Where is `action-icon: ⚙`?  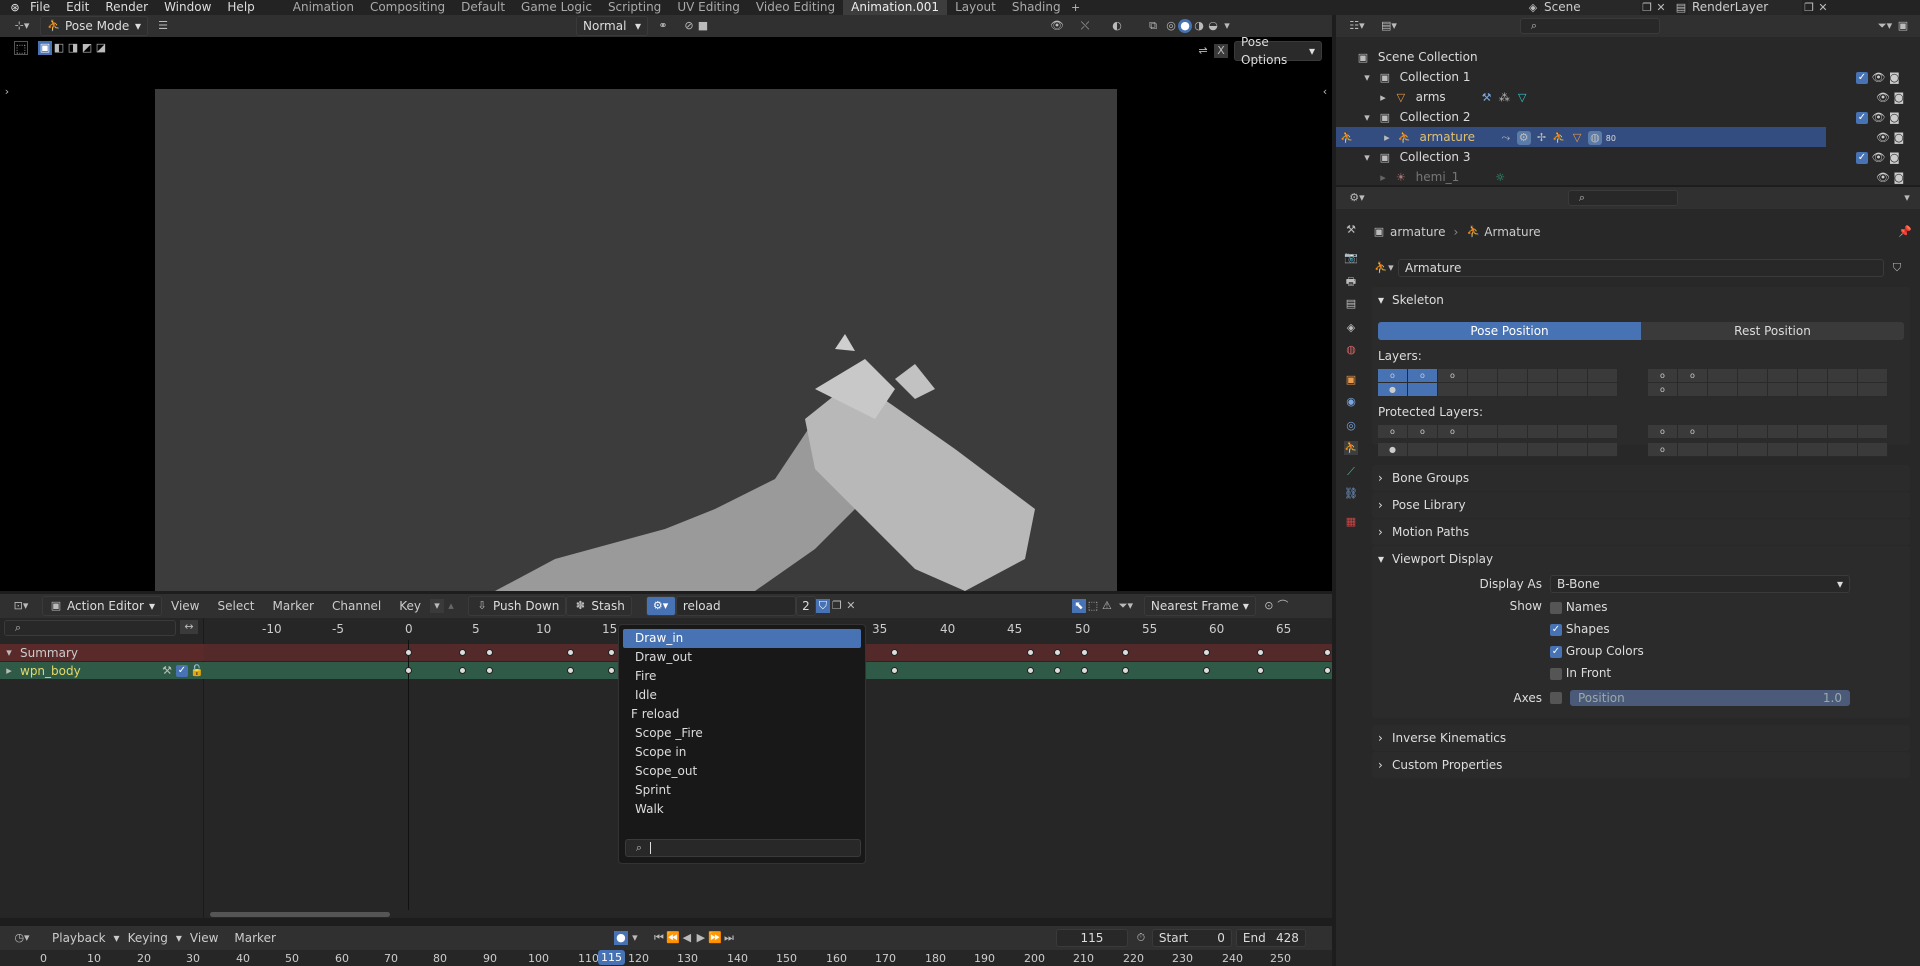 action-icon: ⚙ is located at coordinates (1523, 138).